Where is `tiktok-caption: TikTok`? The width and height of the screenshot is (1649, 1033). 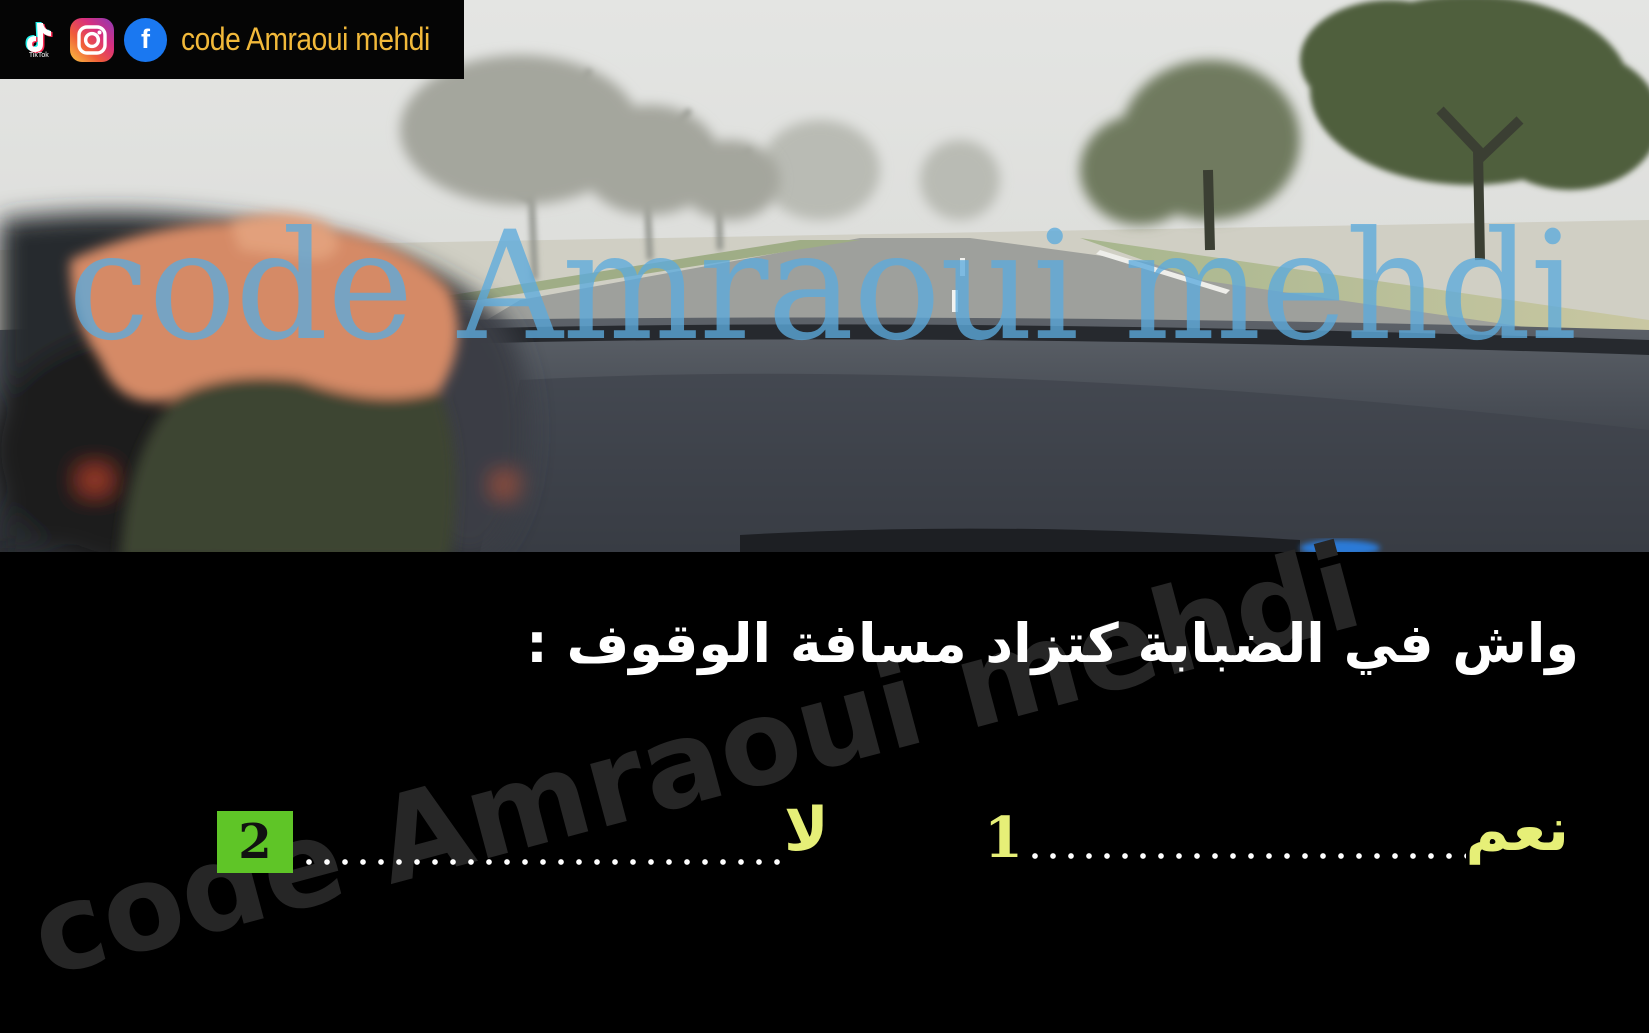 tiktok-caption: TikTok is located at coordinates (38, 55).